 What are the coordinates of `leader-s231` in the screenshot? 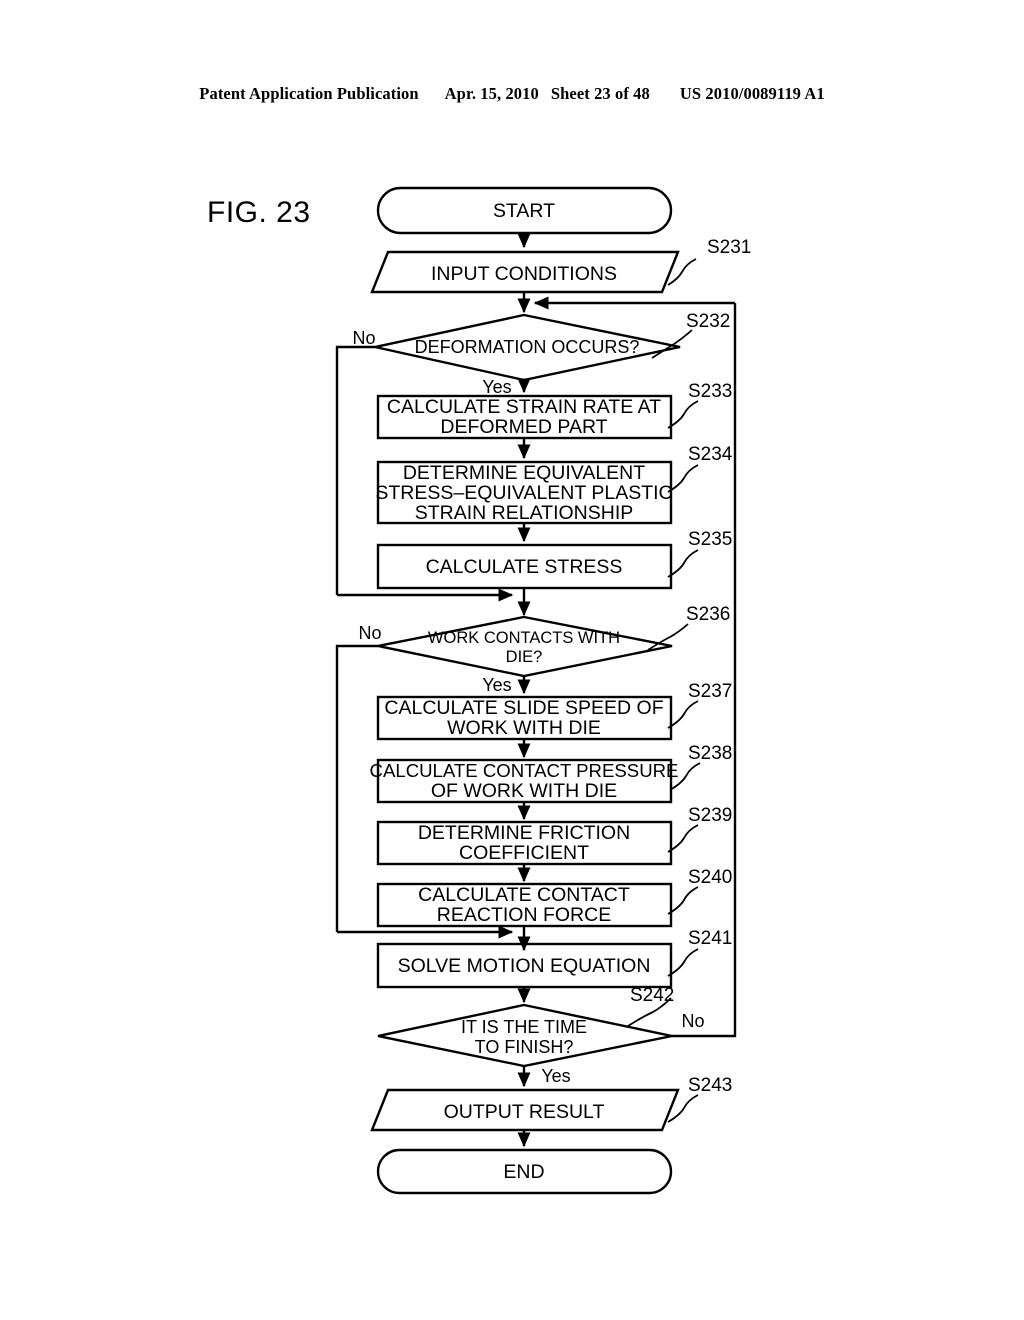 It's located at (682, 272).